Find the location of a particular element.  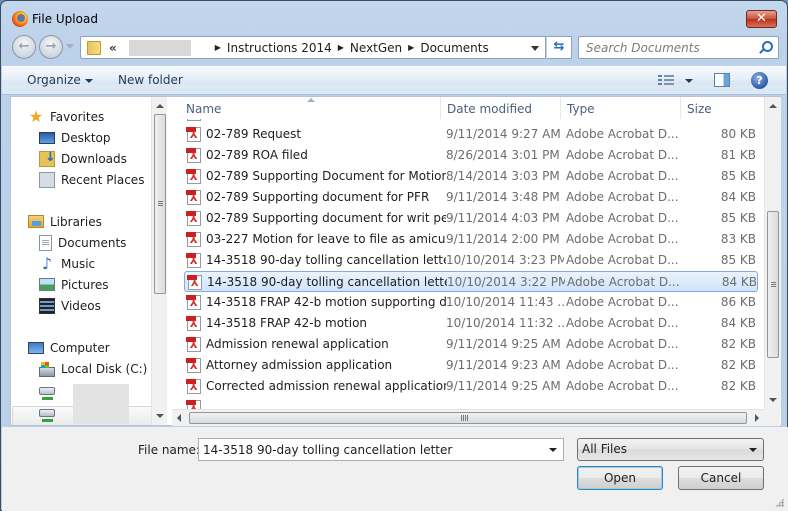

organize-button: Organize is located at coordinates (60, 80).